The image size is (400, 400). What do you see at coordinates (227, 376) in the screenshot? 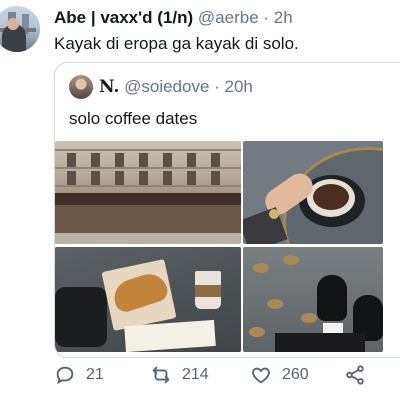
I see `tweet-actions: 21 214 260` at bounding box center [227, 376].